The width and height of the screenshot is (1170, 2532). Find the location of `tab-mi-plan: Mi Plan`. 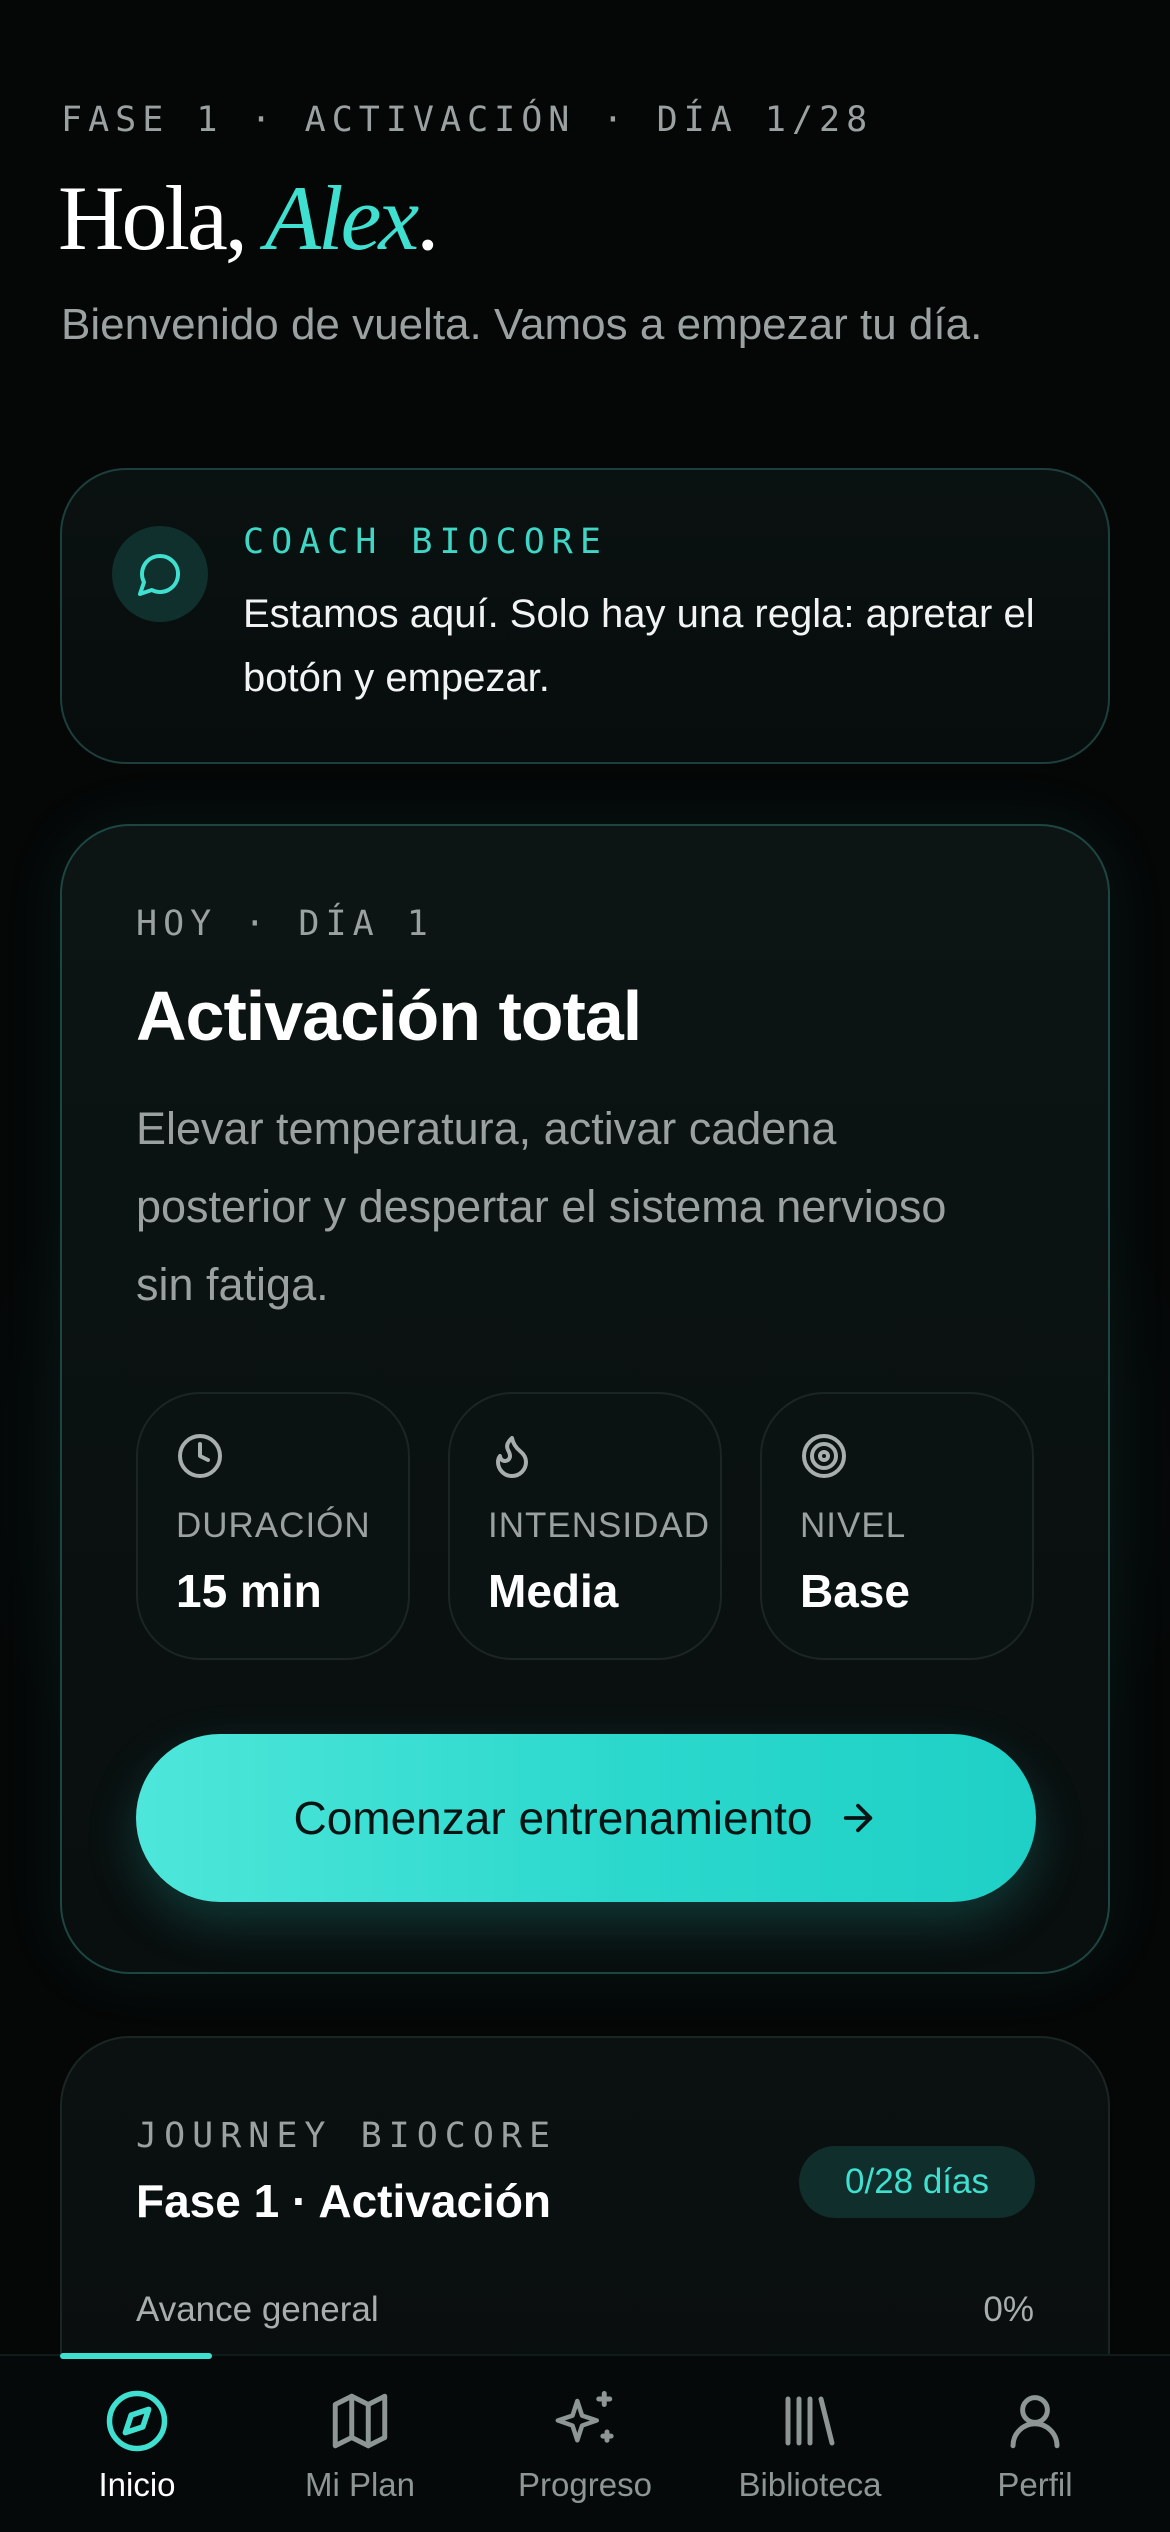

tab-mi-plan: Mi Plan is located at coordinates (360, 2444).